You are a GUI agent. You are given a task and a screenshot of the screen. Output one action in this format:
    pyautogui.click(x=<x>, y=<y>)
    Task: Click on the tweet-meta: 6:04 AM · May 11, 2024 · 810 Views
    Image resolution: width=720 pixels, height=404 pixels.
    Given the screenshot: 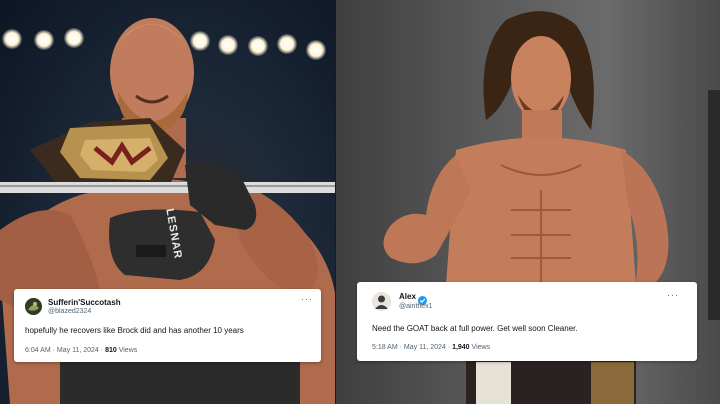 What is the action you would take?
    pyautogui.click(x=81, y=350)
    